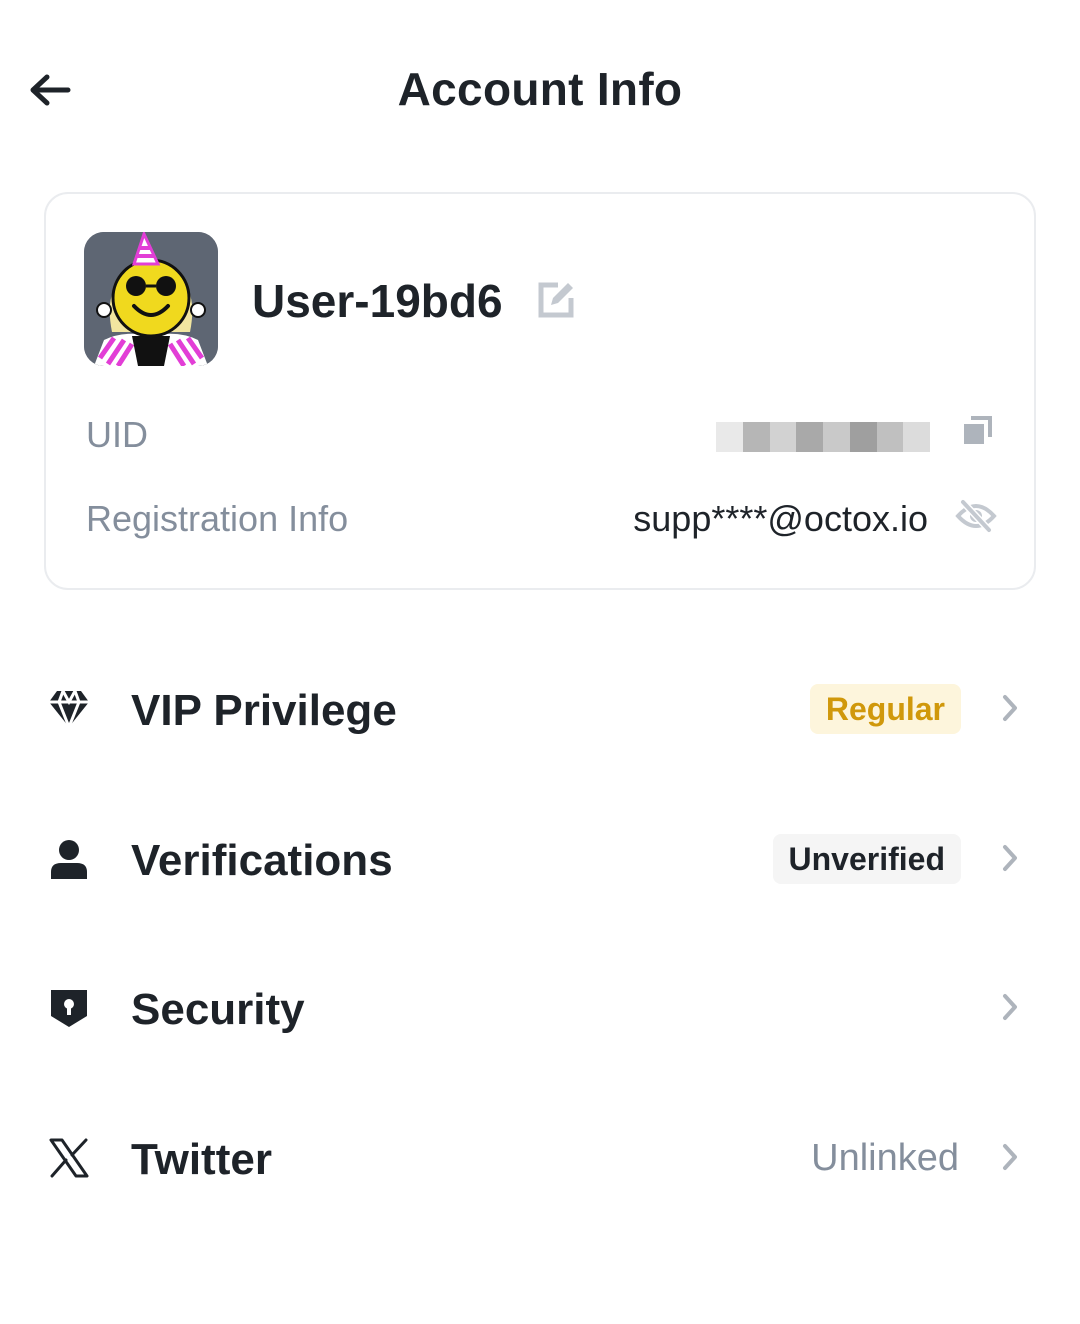 The image size is (1080, 1324). What do you see at coordinates (540, 708) in the screenshot?
I see `menu-item-vip-privilege: VIP Privilege Regular` at bounding box center [540, 708].